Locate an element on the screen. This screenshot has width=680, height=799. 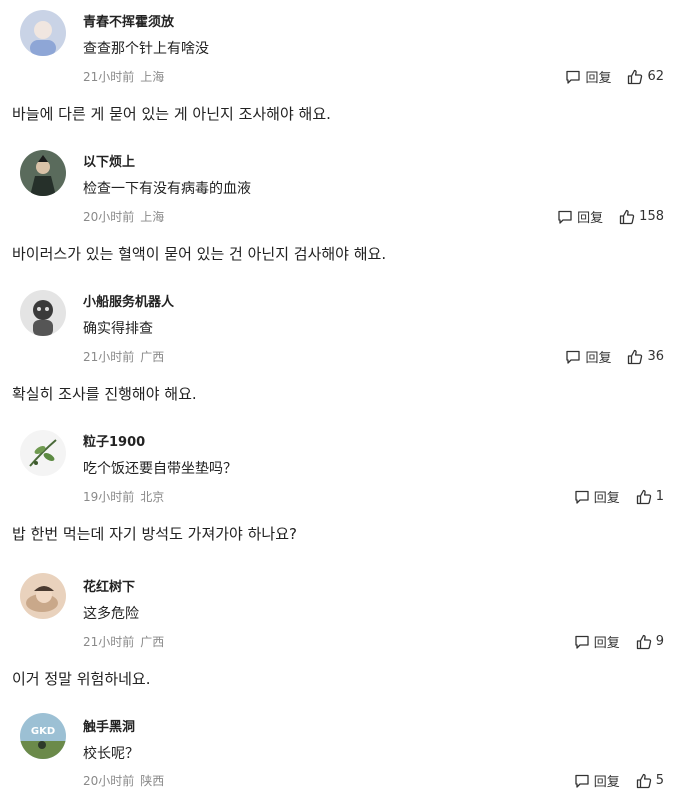
avatar: GKD is located at coordinates (43, 736).